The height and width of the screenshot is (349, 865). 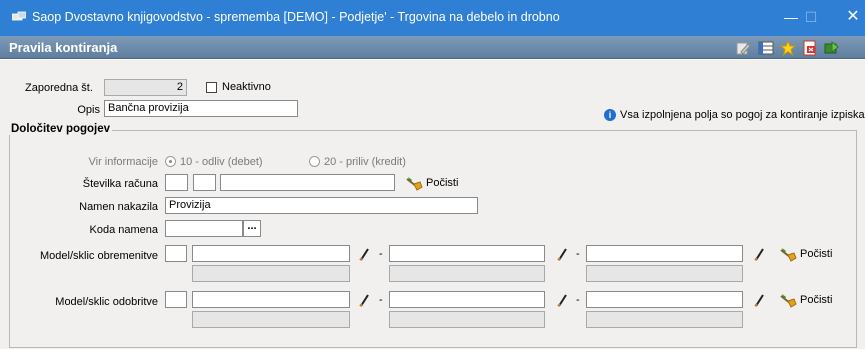 I want to click on radio-priliv, so click(x=314, y=161).